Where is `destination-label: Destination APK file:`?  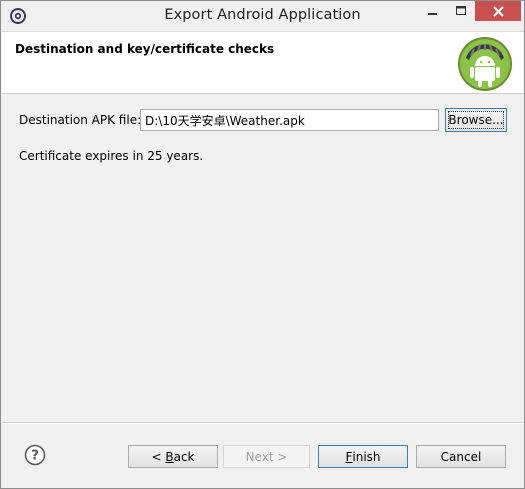 destination-label: Destination APK file: is located at coordinates (80, 120).